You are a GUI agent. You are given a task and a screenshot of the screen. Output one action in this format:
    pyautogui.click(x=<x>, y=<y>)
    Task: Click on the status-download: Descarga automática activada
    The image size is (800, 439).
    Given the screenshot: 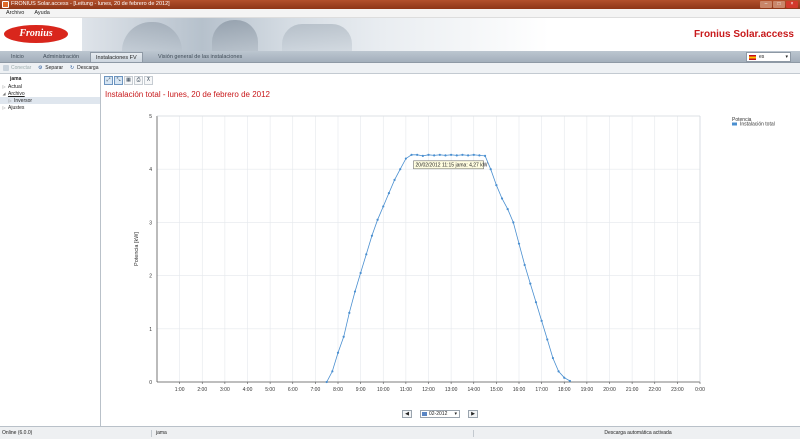 What is the action you would take?
    pyautogui.click(x=638, y=433)
    